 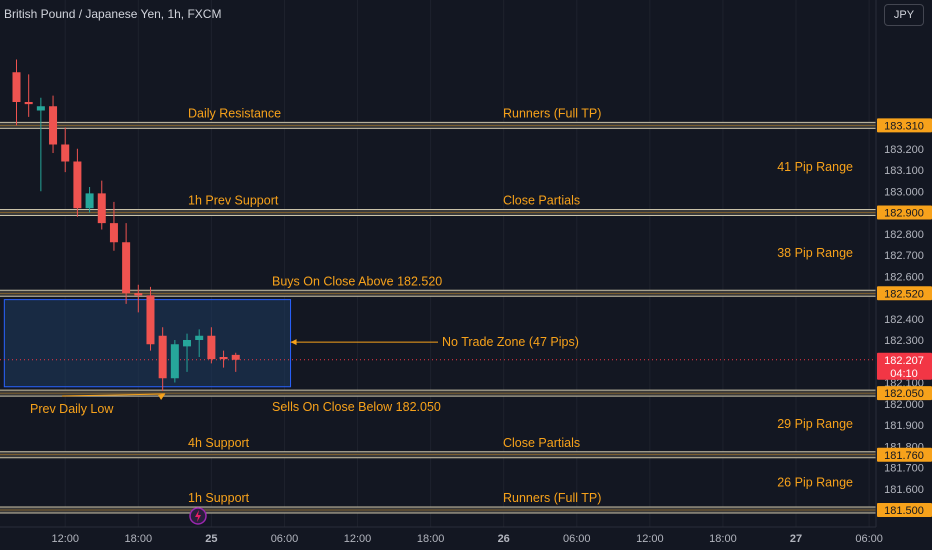 I want to click on level-label: Daily Resistance, so click(x=234, y=113).